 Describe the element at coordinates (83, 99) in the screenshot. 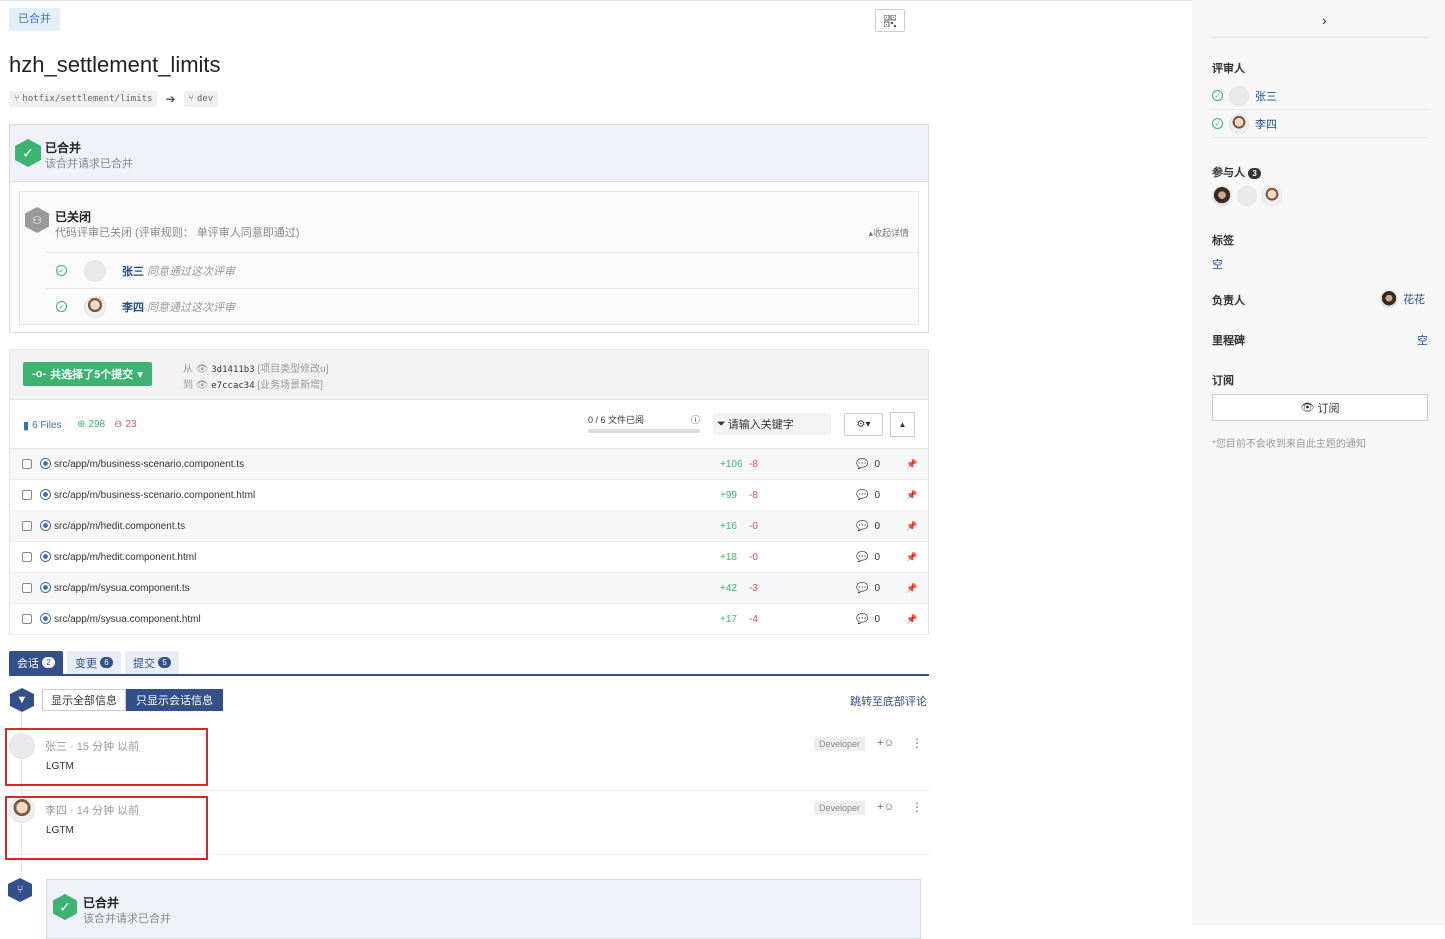

I see `source-branch: ⑂ hotfix/settlement/limits` at that location.